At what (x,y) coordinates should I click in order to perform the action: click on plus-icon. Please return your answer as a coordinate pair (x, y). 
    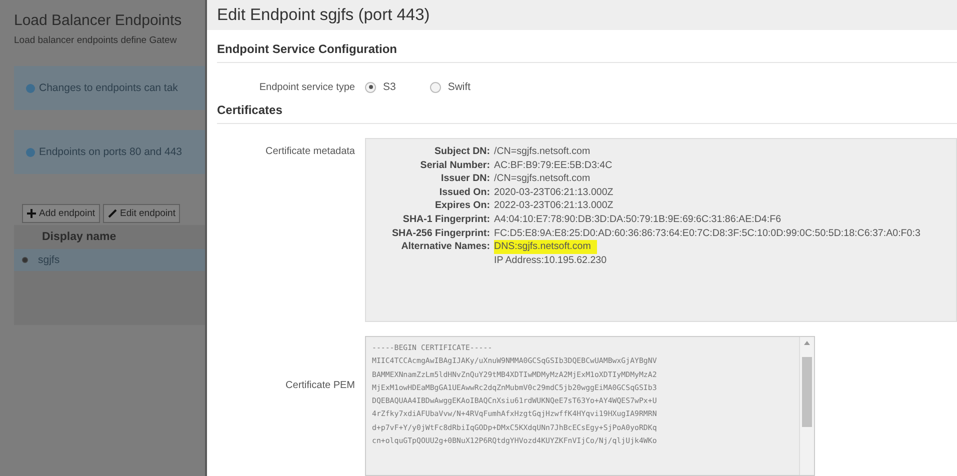
    Looking at the image, I should click on (31, 213).